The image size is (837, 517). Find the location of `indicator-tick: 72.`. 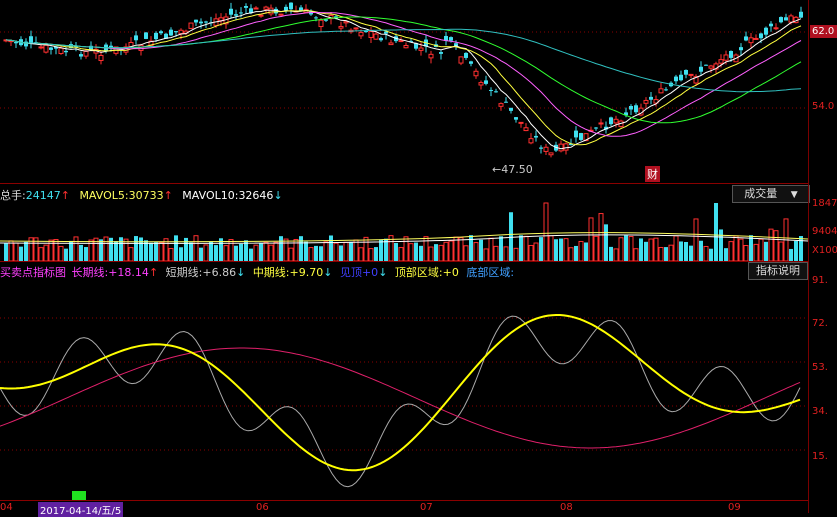

indicator-tick: 72. is located at coordinates (820, 323).